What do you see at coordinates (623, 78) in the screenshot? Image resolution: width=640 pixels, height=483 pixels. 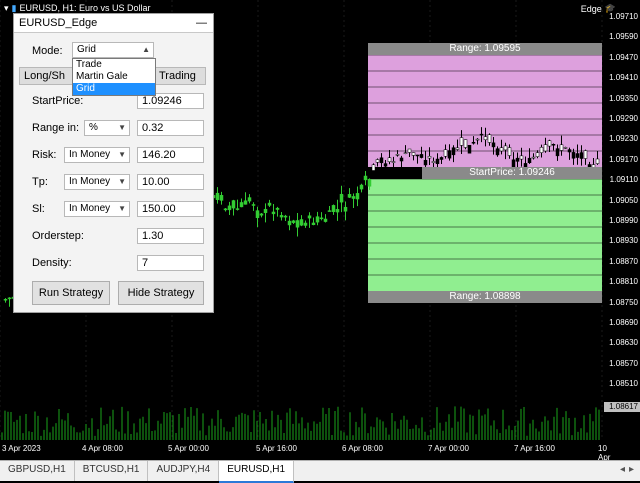 I see `price-tick: 1.09410` at bounding box center [623, 78].